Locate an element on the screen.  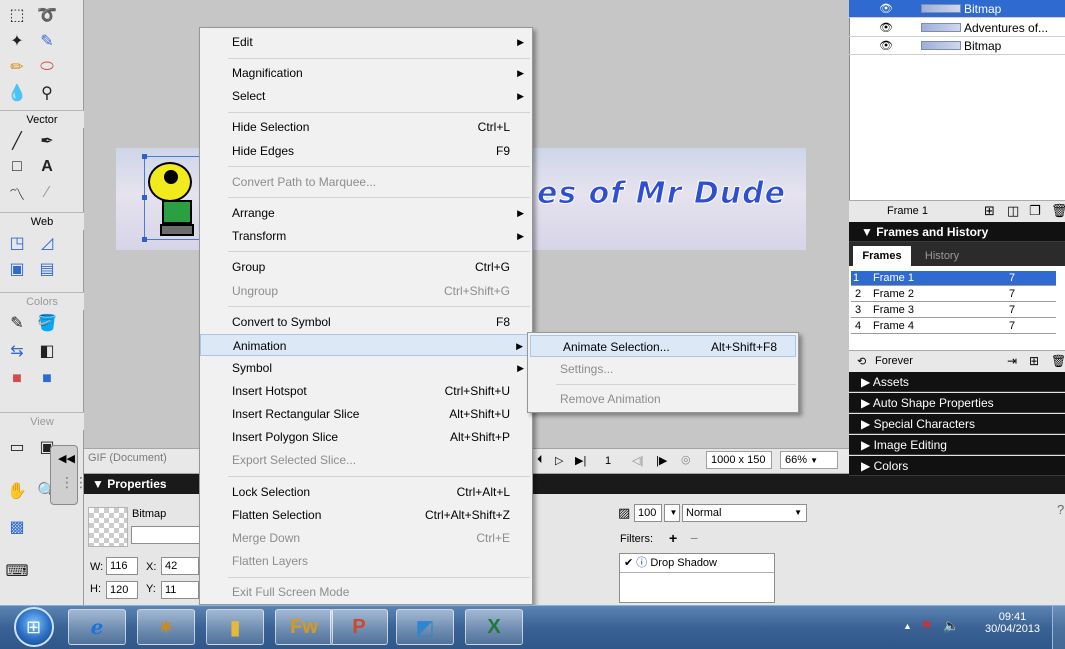
auto-shape-properties-header: ▶ Auto Shape Properties is located at coordinates (957, 403).